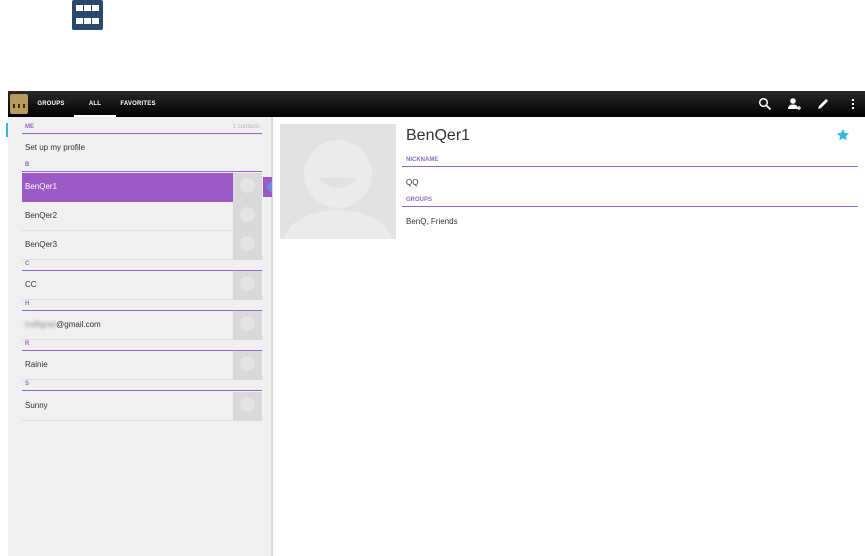  I want to click on edit-icon, so click(823, 104).